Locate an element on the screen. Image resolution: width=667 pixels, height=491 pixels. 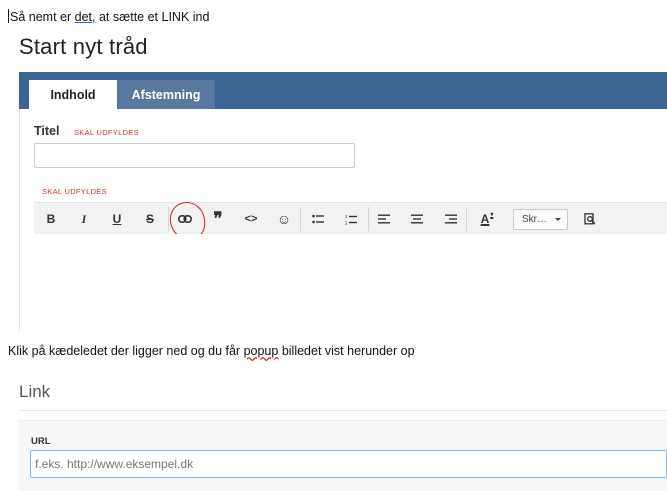
bold-icon: B is located at coordinates (51, 219).